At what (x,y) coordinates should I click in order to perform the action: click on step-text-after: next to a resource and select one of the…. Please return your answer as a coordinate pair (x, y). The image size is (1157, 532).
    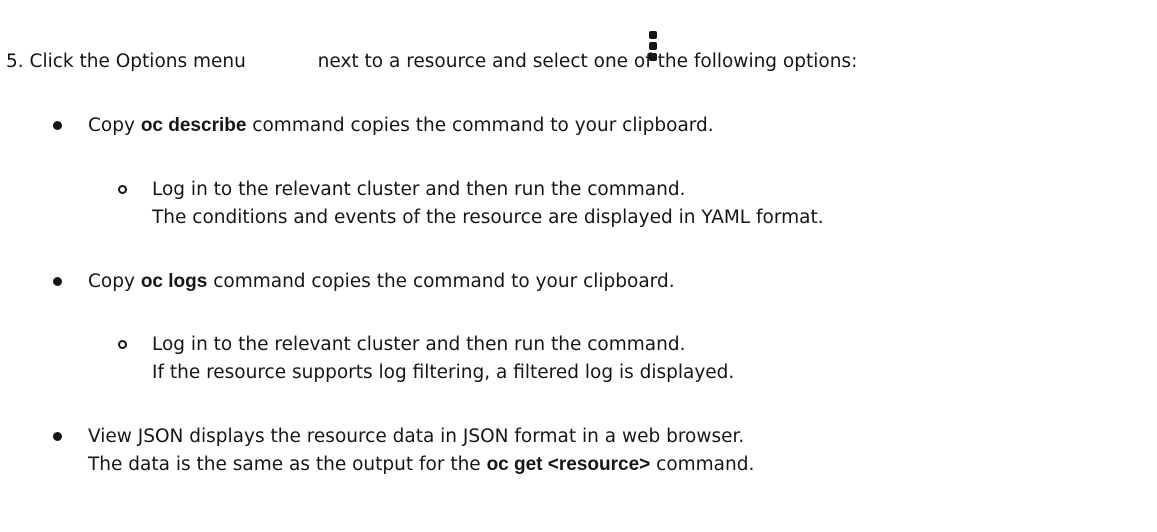
    Looking at the image, I should click on (587, 61).